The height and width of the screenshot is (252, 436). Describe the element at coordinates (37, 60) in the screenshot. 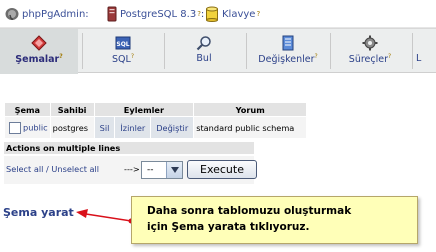

I see `tab-label: Şemalar` at that location.